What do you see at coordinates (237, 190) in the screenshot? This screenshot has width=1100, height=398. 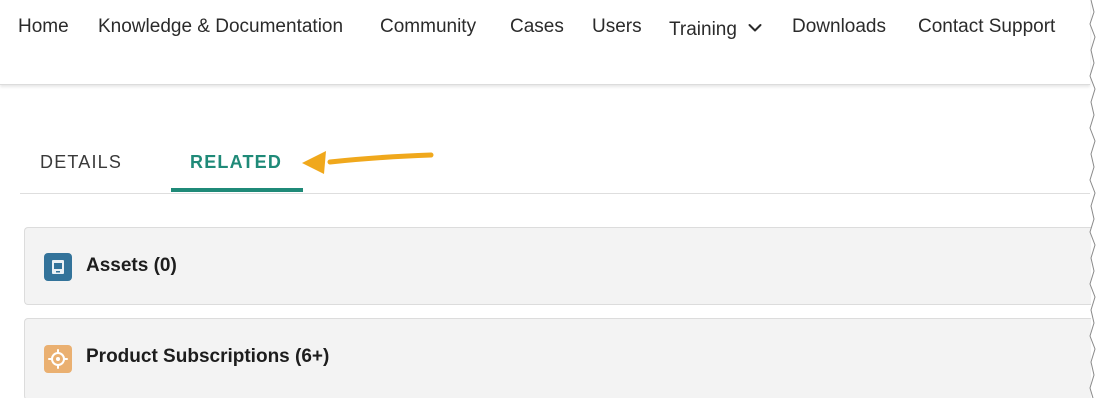 I see `active-tab-indicator` at bounding box center [237, 190].